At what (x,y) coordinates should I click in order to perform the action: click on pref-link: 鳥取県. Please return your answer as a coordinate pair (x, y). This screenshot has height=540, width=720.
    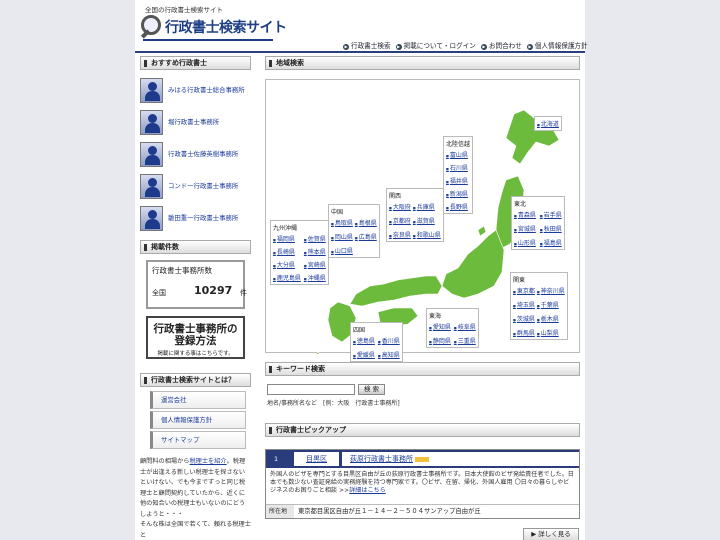
    Looking at the image, I should click on (342, 222).